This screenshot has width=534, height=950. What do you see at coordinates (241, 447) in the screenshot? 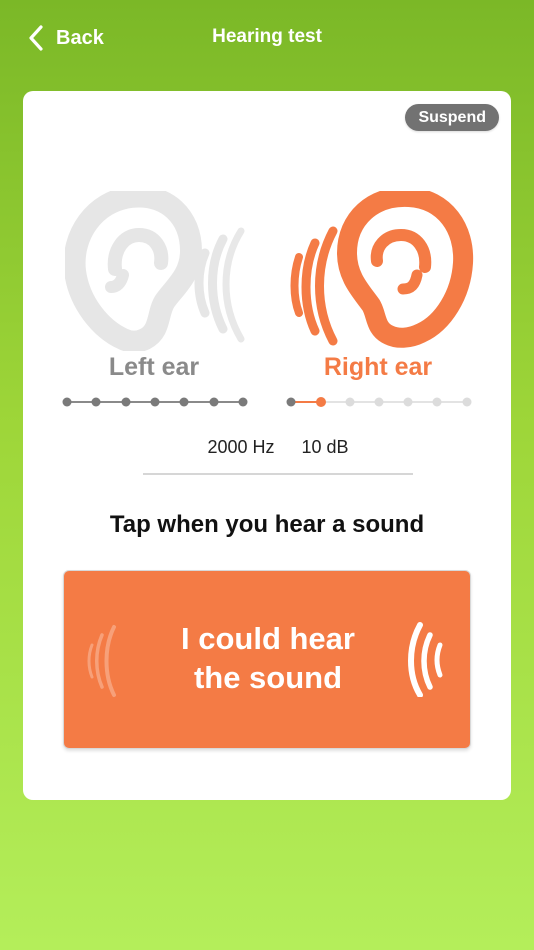
I see `frequency-value: 2000 Hz` at bounding box center [241, 447].